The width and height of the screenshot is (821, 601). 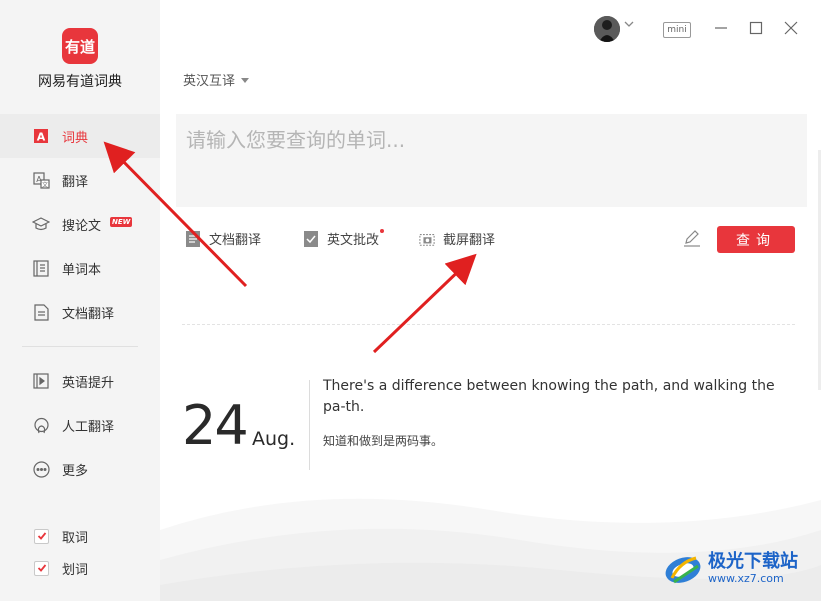 I want to click on daily-day: 24, so click(x=215, y=425).